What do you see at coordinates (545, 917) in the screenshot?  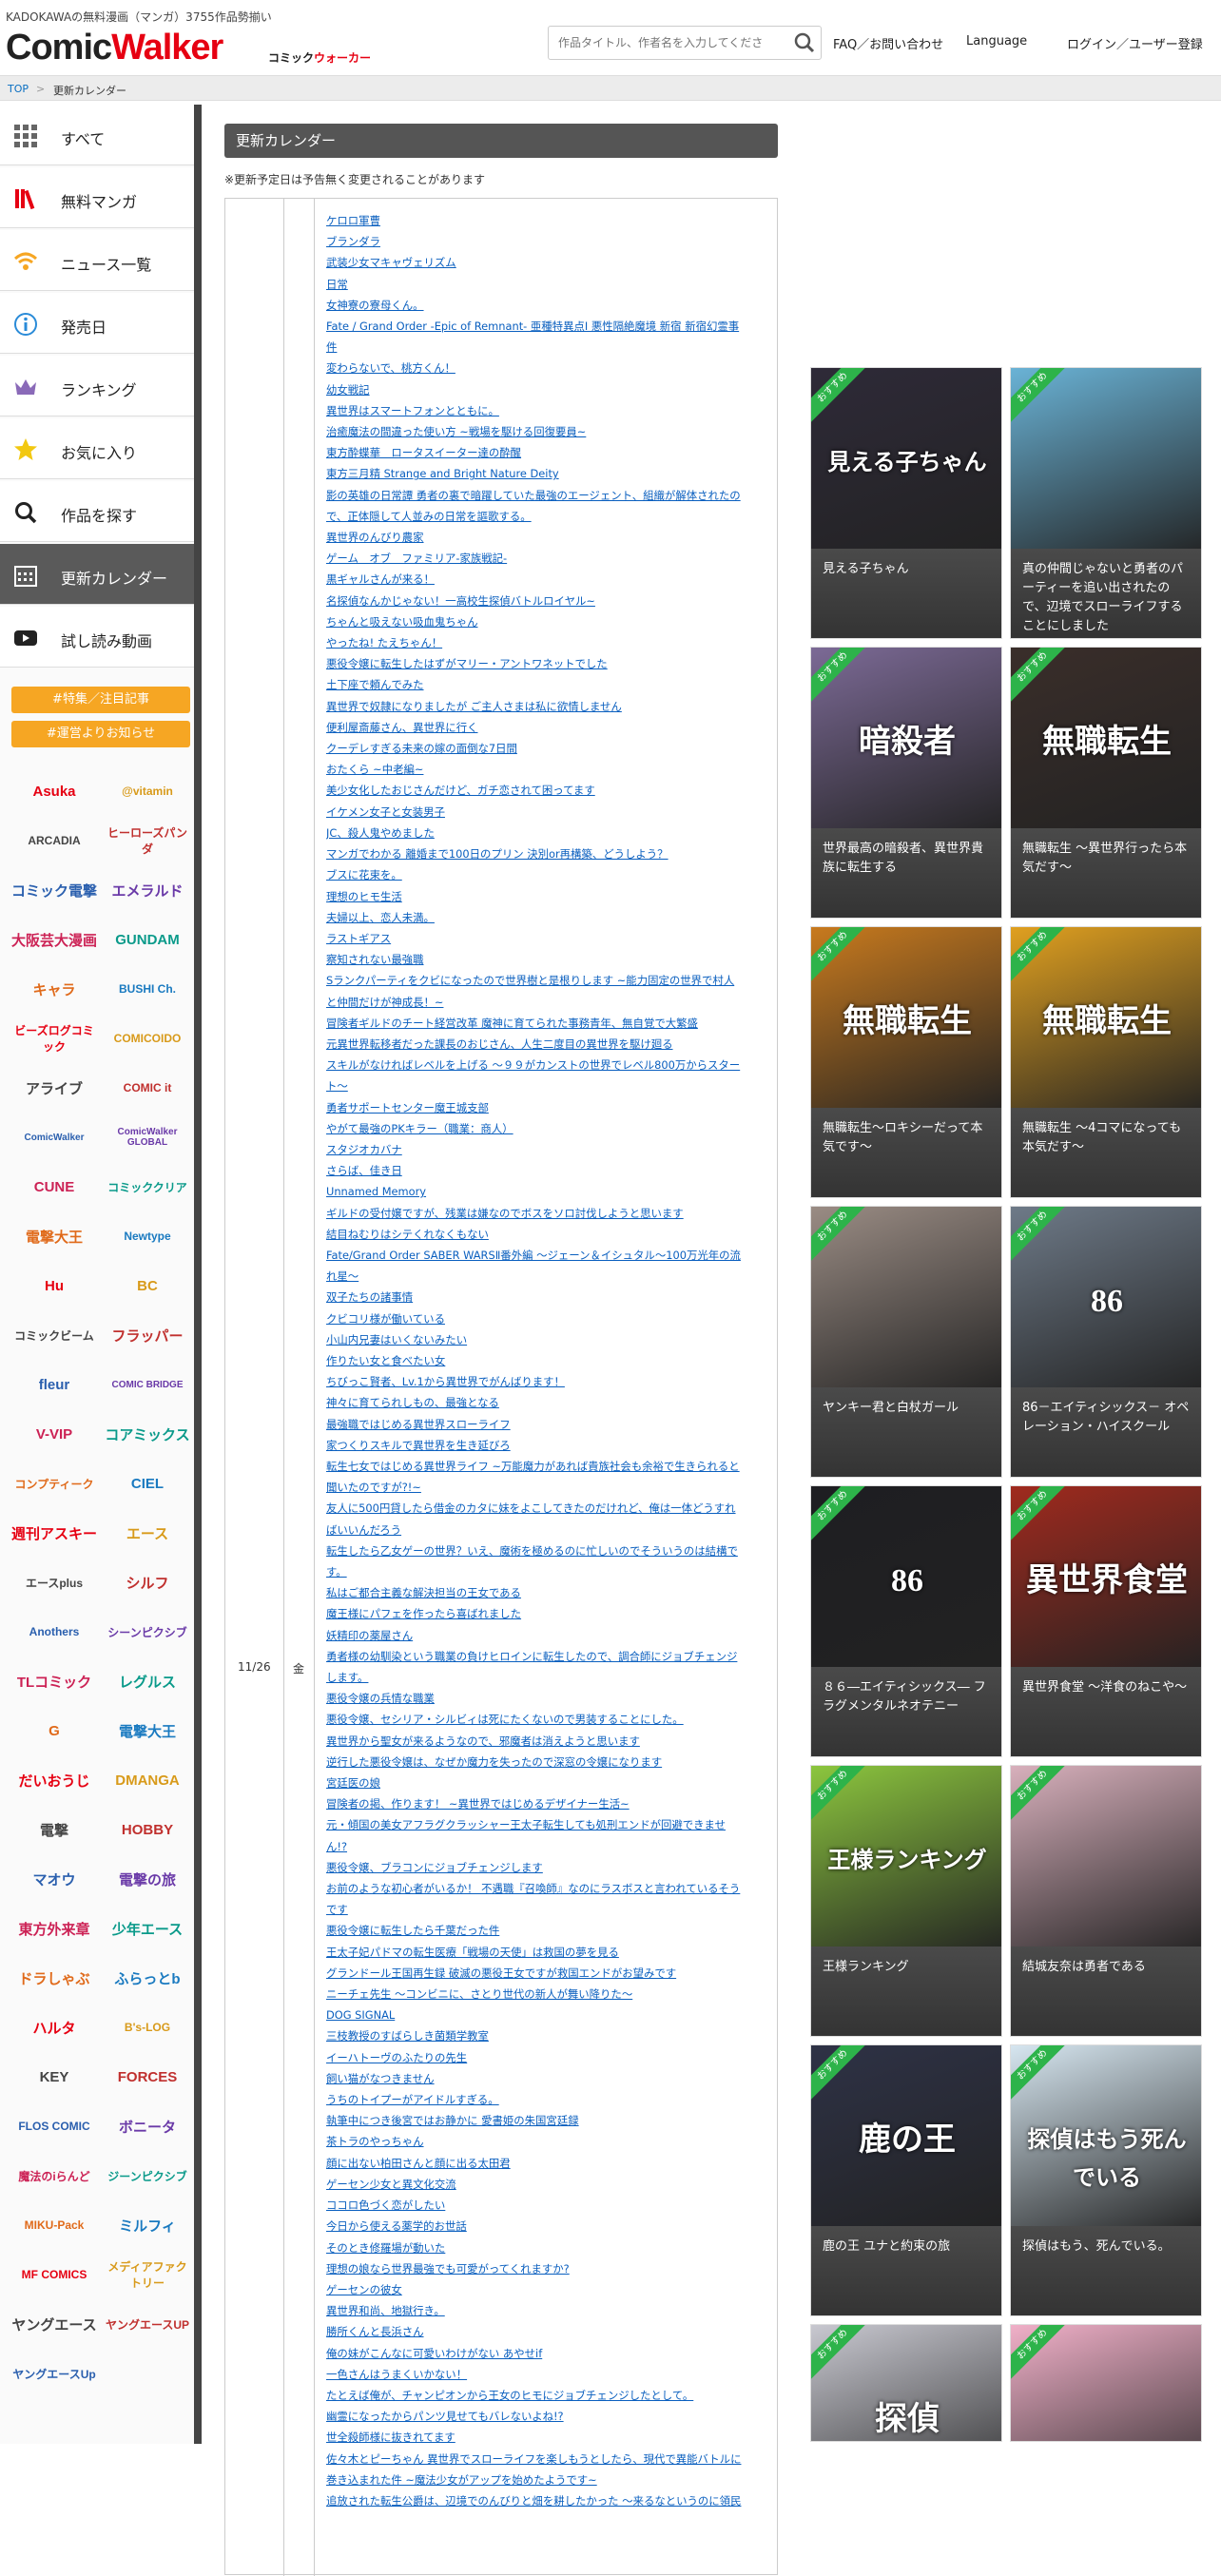 I see `calendar-title-link: 夫婦以上、恋人未満。` at bounding box center [545, 917].